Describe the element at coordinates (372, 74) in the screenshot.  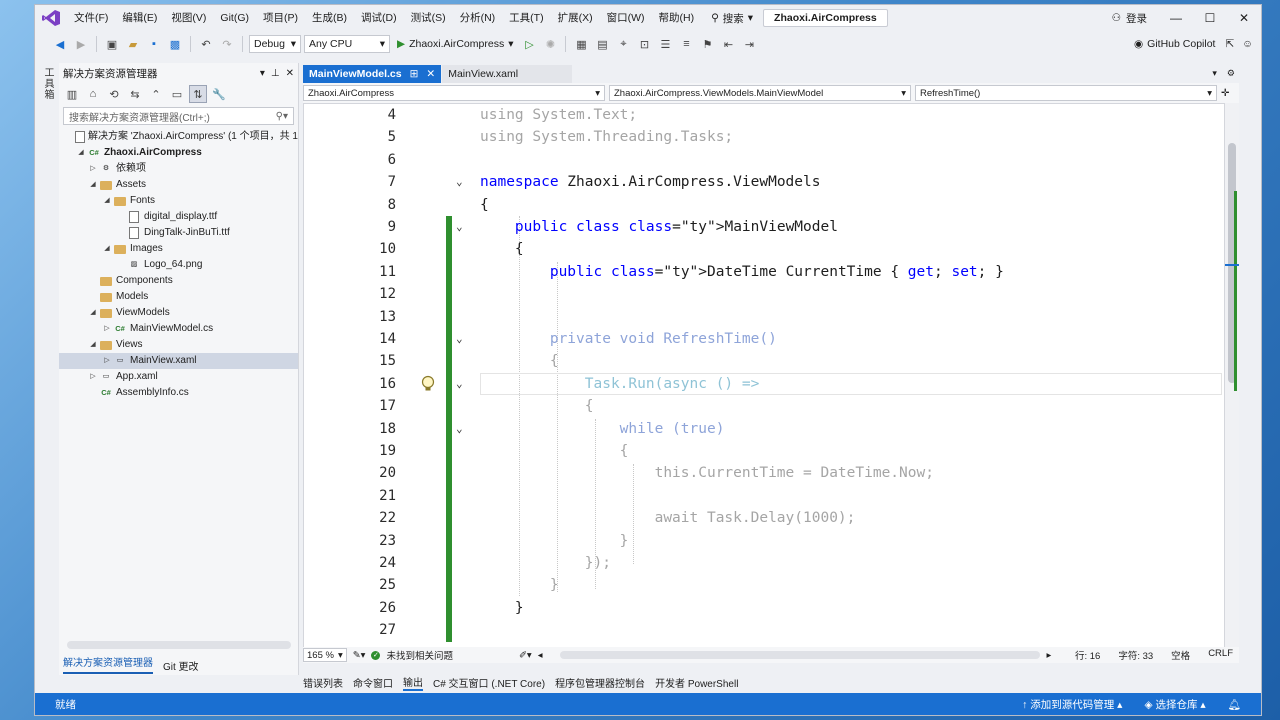
I see `tab-mainviewmodel-cs: MainViewModel.cs ⊞ ✕` at that location.